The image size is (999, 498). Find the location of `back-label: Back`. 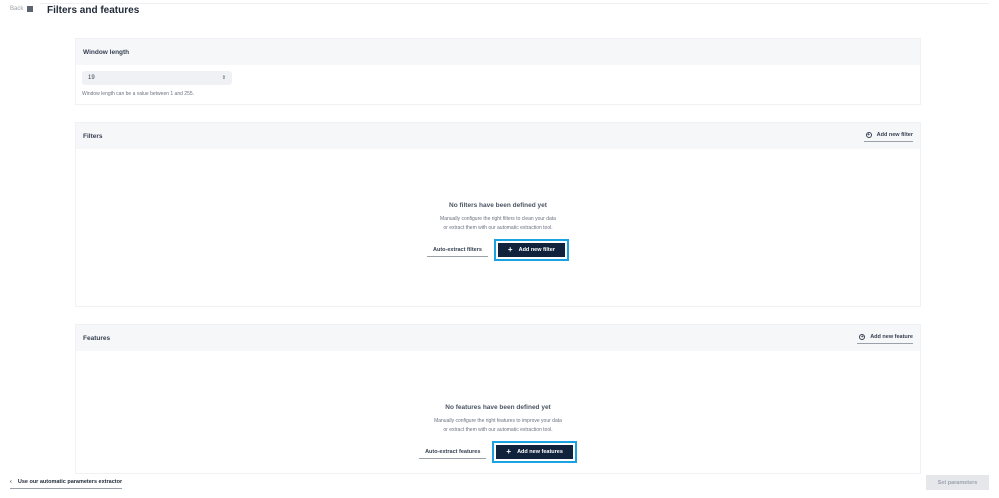

back-label: Back is located at coordinates (17, 9).